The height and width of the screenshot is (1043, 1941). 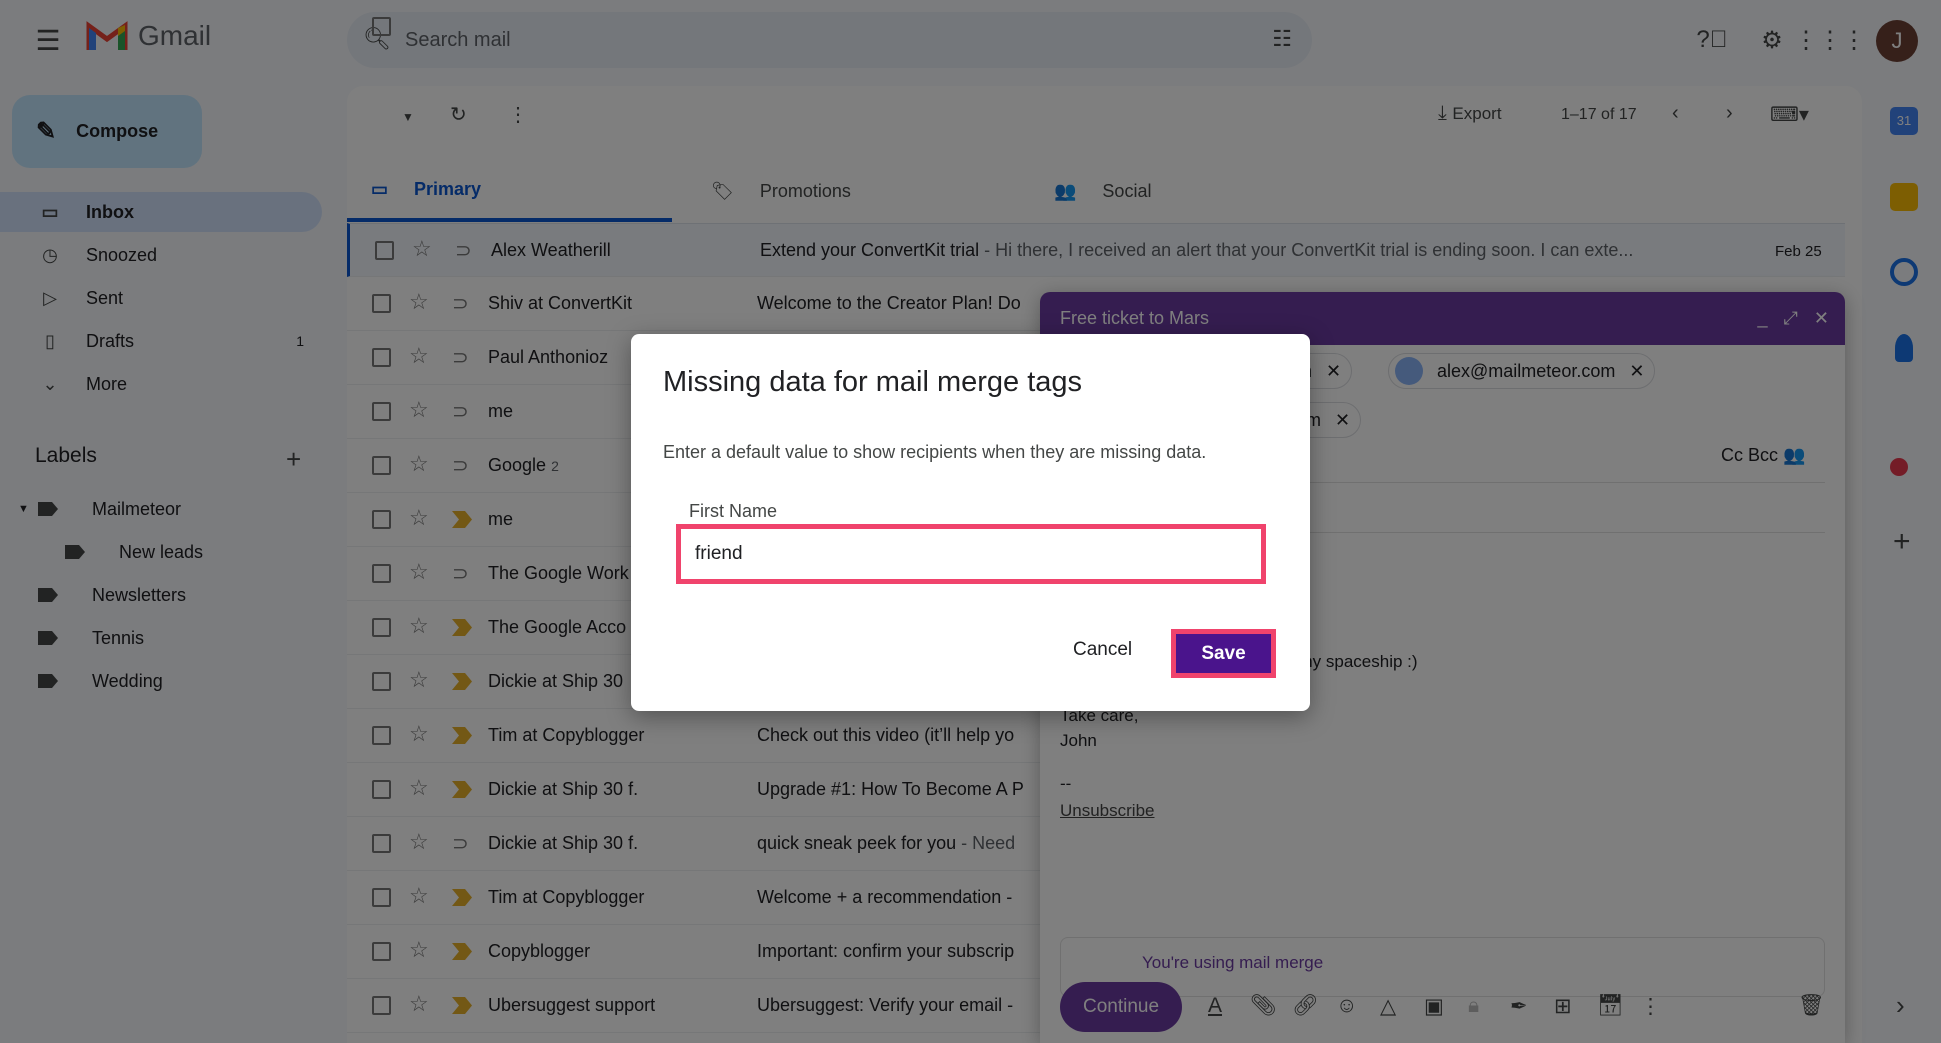 I want to click on first-name-input, so click(x=971, y=554).